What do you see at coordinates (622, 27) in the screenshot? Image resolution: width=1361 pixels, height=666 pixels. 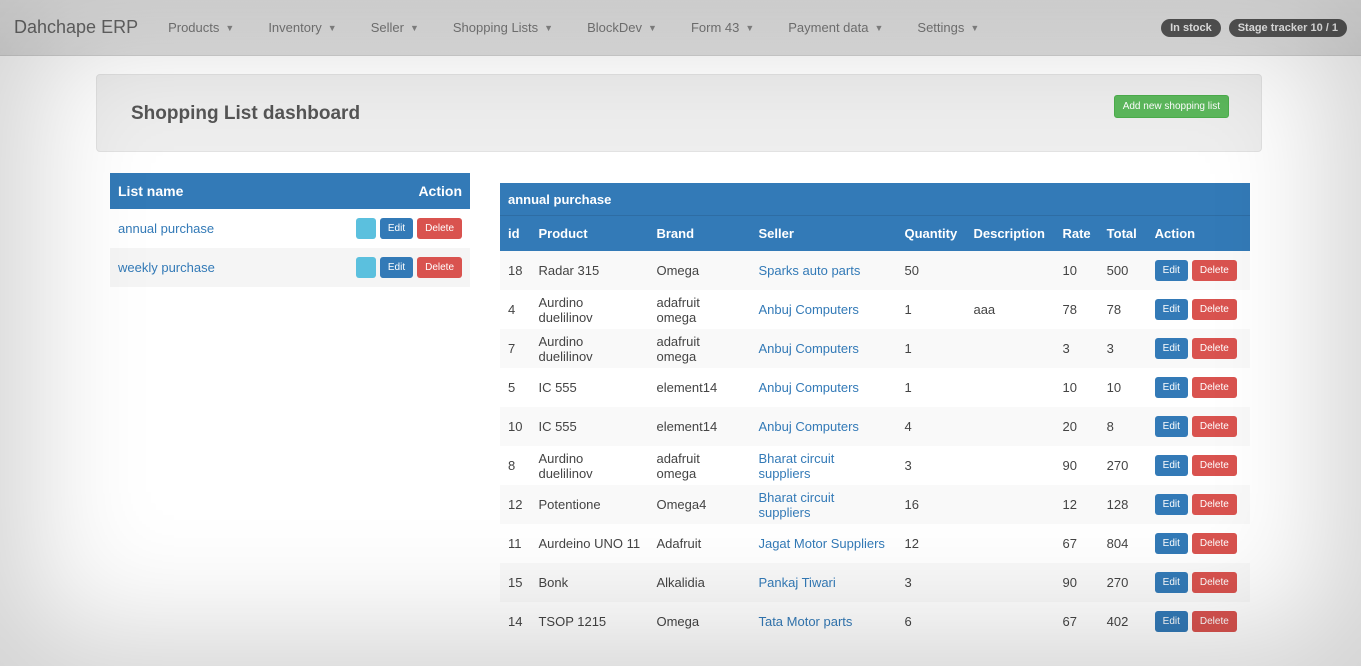 I see `nav-blockdev: BlockDev ▼` at bounding box center [622, 27].